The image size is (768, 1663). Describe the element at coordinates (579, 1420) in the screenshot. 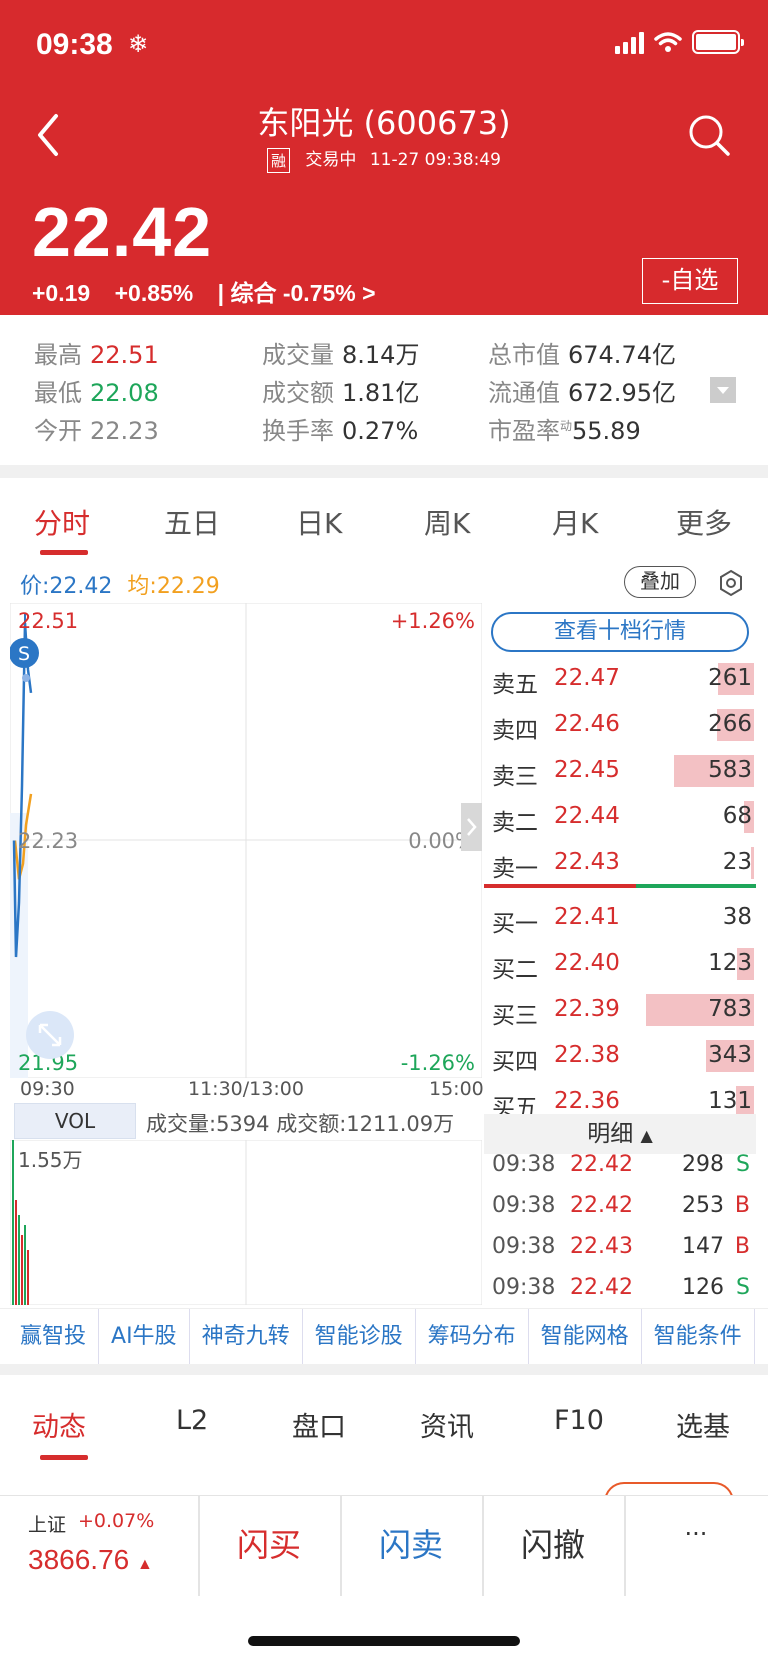

I see `tab-f10: F10` at that location.